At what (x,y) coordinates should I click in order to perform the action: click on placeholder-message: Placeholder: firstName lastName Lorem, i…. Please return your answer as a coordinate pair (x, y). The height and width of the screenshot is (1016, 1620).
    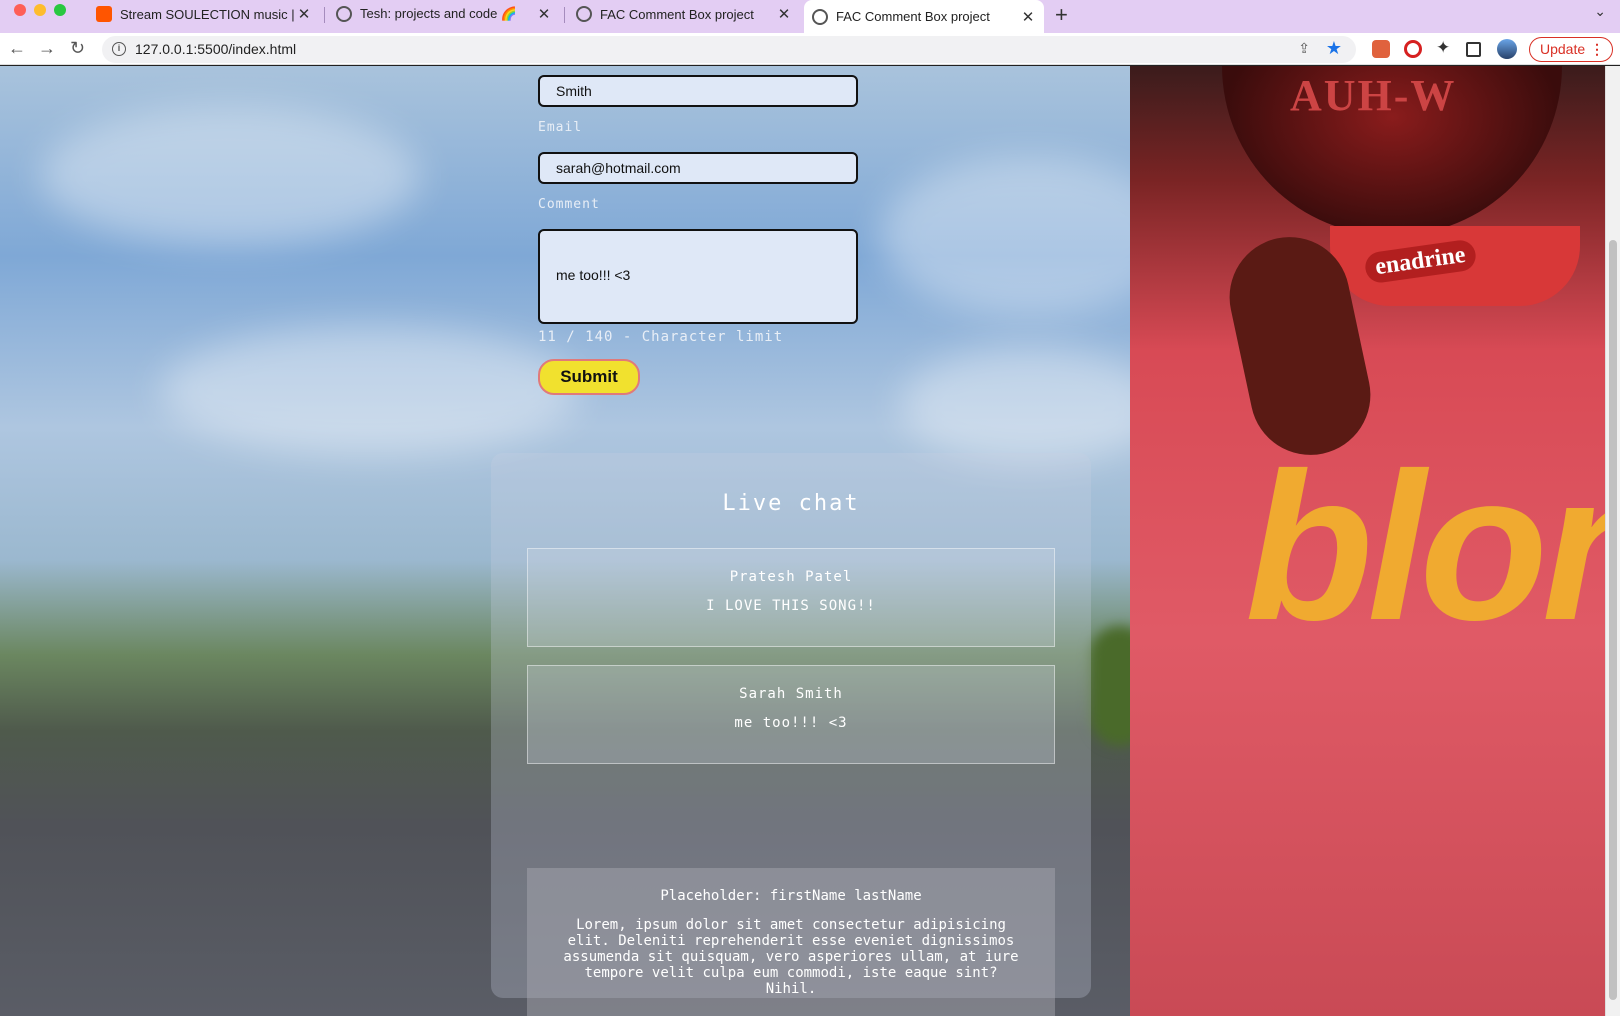
    Looking at the image, I should click on (791, 942).